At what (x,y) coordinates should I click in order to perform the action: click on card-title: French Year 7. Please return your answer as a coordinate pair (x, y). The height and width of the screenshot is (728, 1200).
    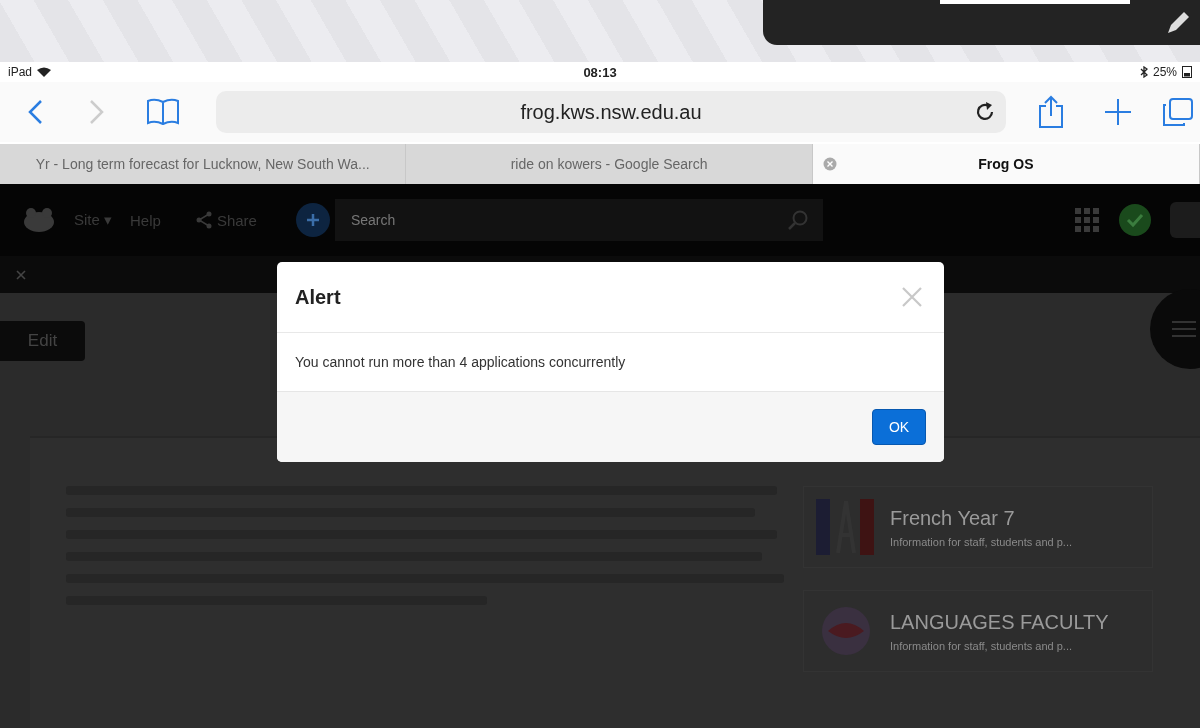
    Looking at the image, I should click on (953, 518).